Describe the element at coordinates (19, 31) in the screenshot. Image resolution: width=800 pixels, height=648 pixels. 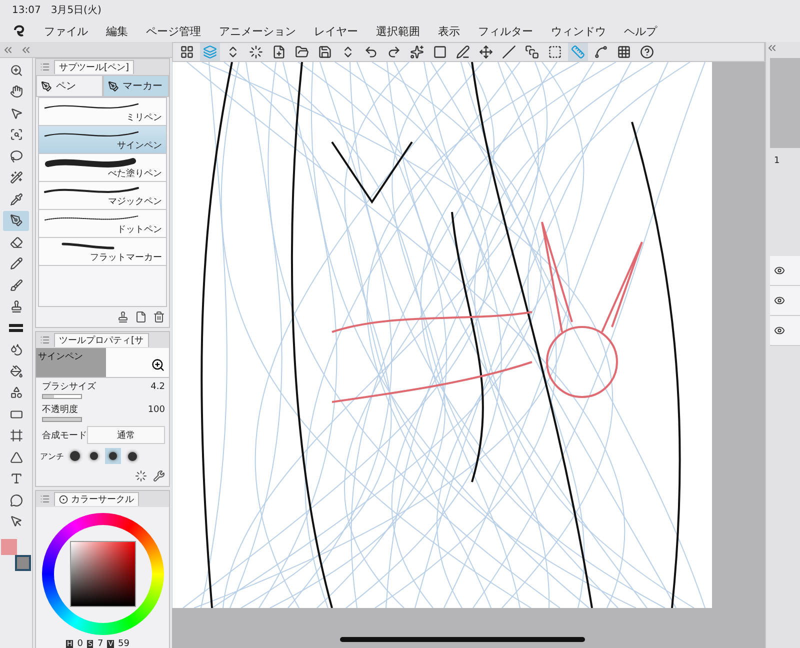
I see `app-logo-icon` at that location.